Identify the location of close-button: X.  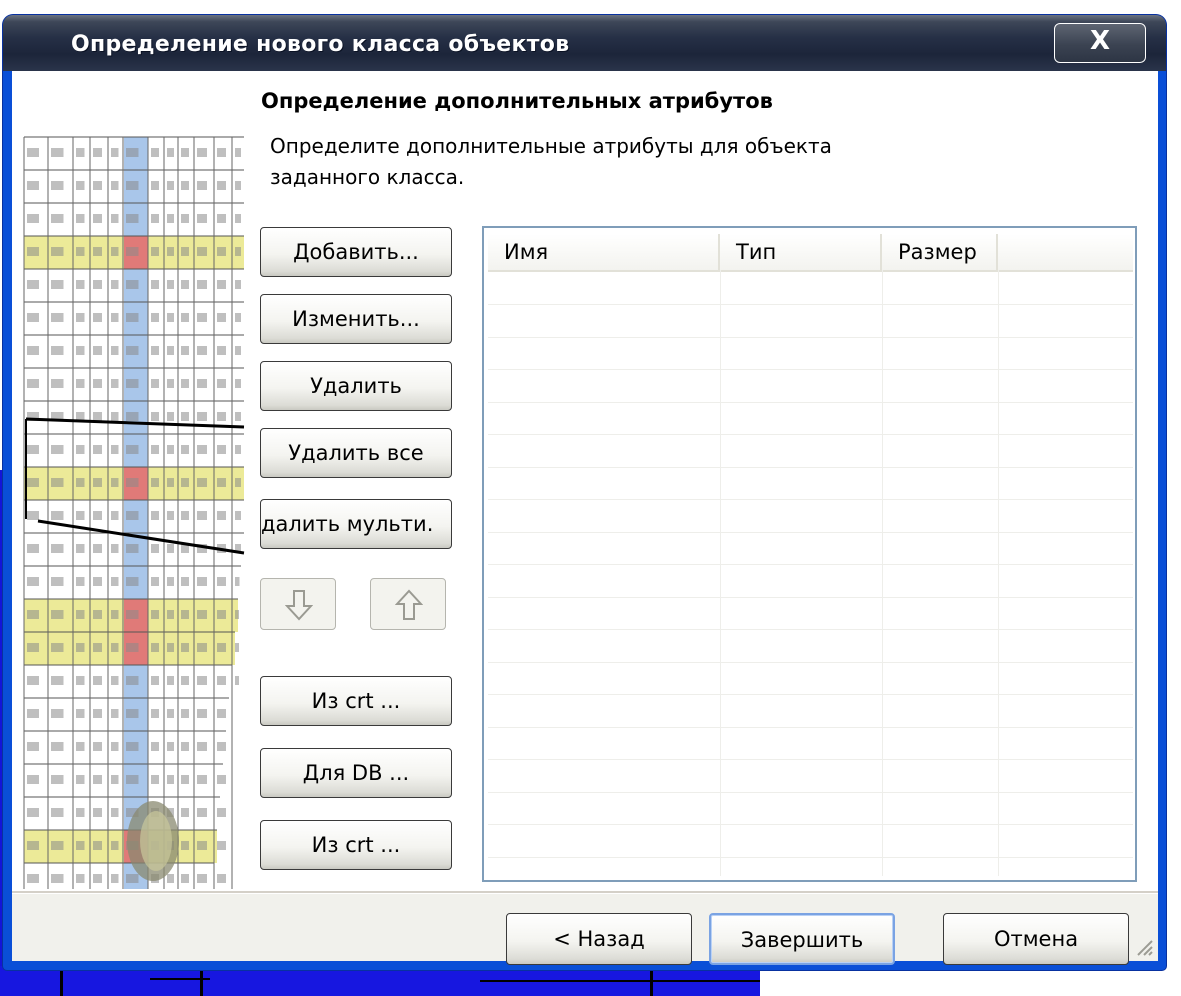
(1100, 43).